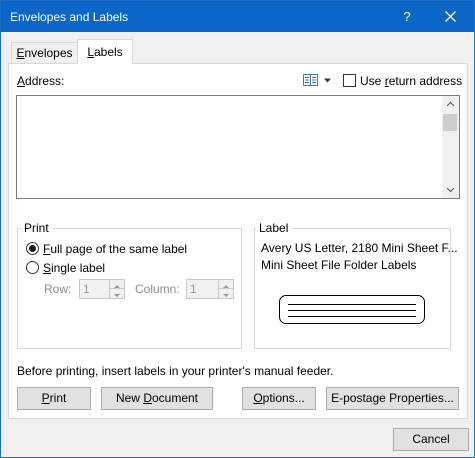 This screenshot has width=475, height=458. I want to click on row-label: Row:, so click(58, 289).